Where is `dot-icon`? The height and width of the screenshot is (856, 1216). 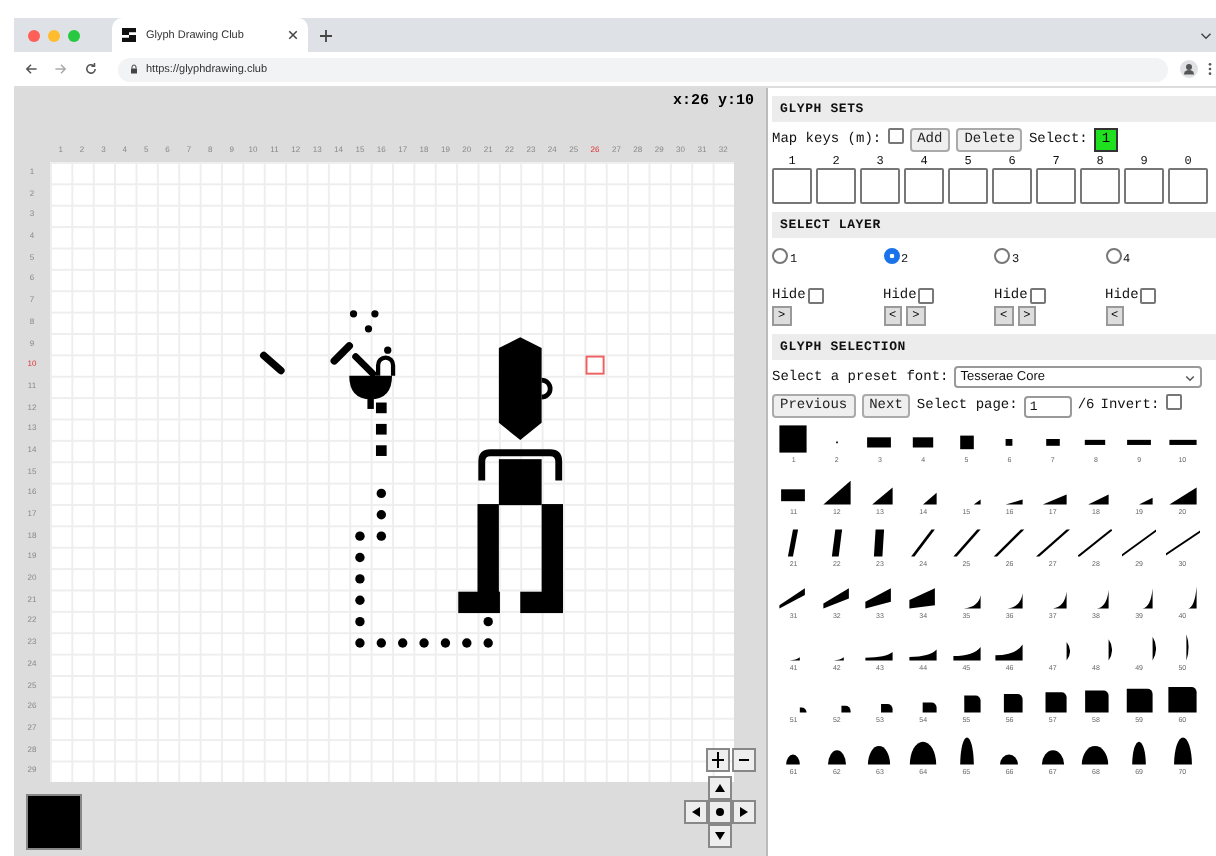
dot-icon is located at coordinates (720, 812).